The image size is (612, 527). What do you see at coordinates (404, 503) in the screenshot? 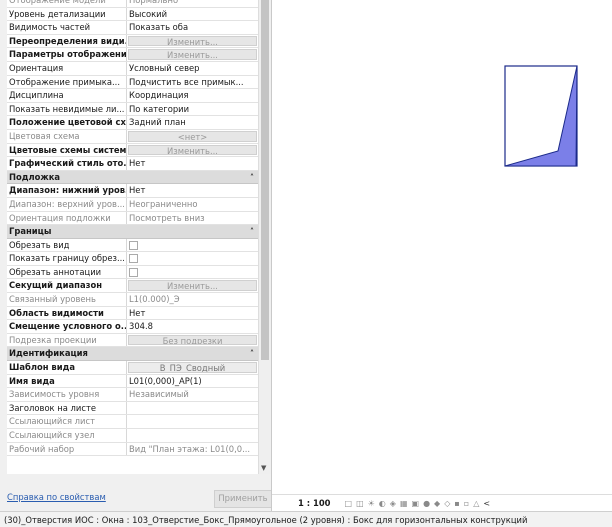
I see `crop-view-icon: ▦` at bounding box center [404, 503].